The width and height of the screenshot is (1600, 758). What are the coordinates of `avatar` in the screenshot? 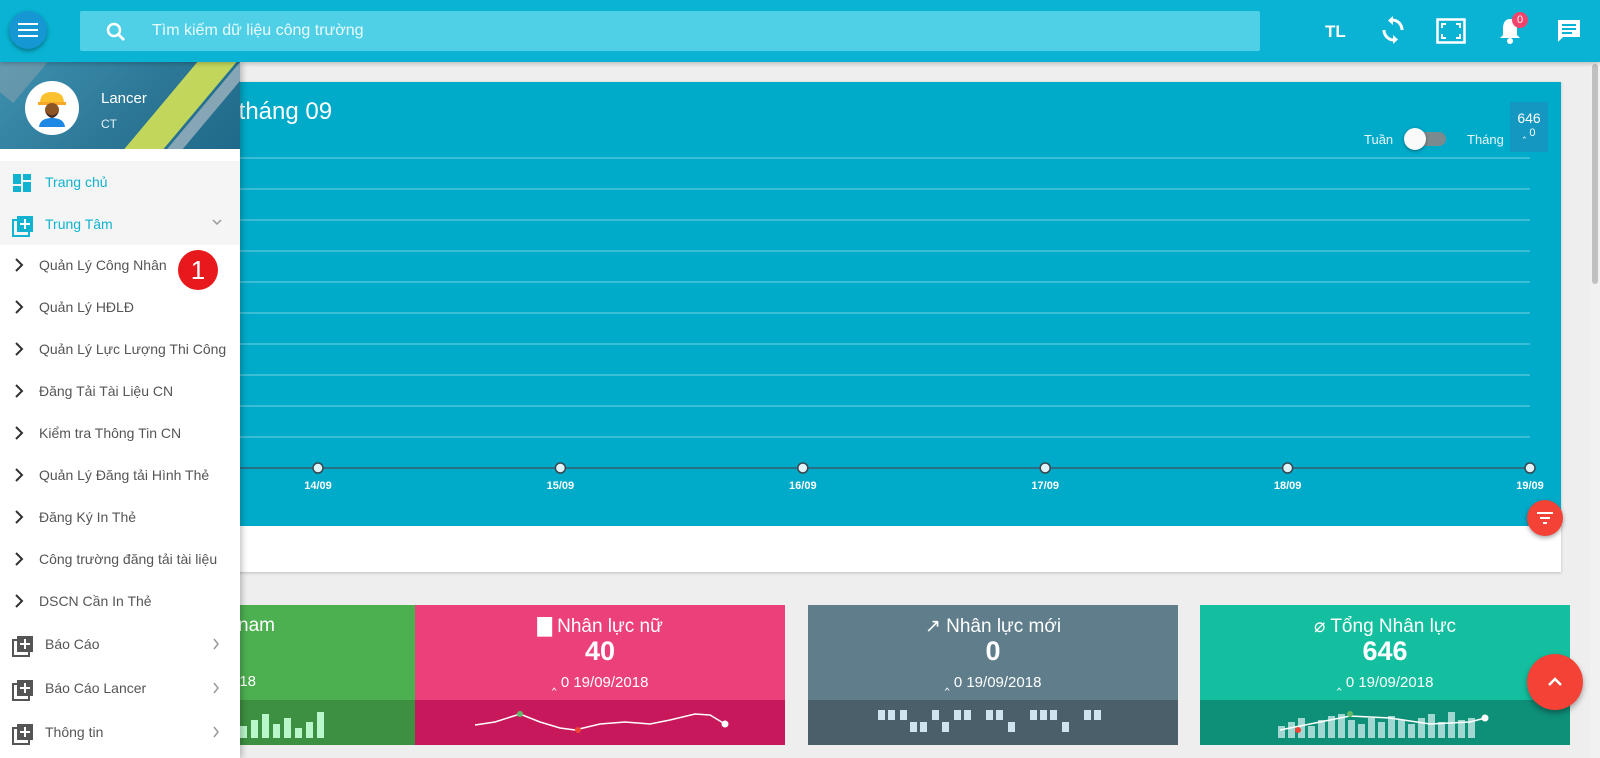 It's located at (52, 108).